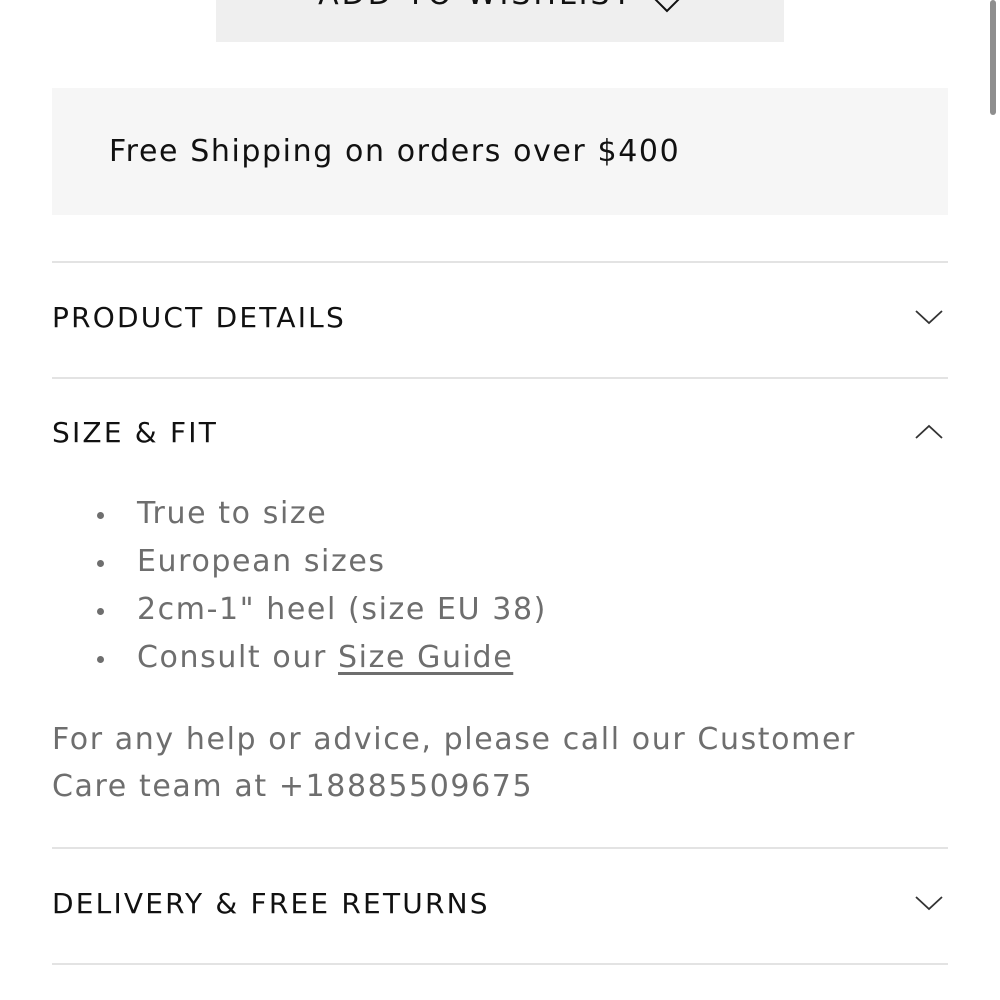 This screenshot has width=1000, height=1000. Describe the element at coordinates (238, 657) in the screenshot. I see `consult-text: Consult our` at that location.